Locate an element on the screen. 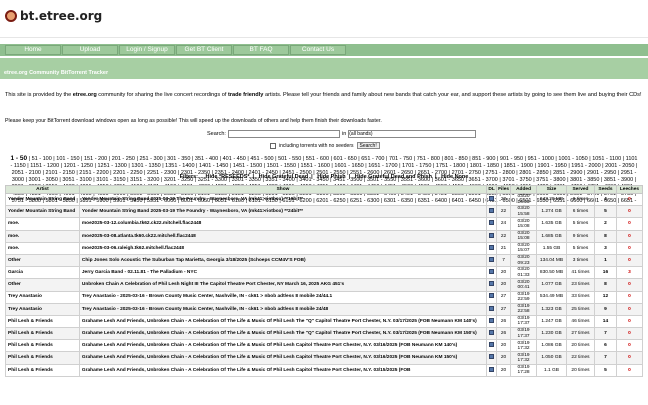  search-button: Search! is located at coordinates (368, 145).